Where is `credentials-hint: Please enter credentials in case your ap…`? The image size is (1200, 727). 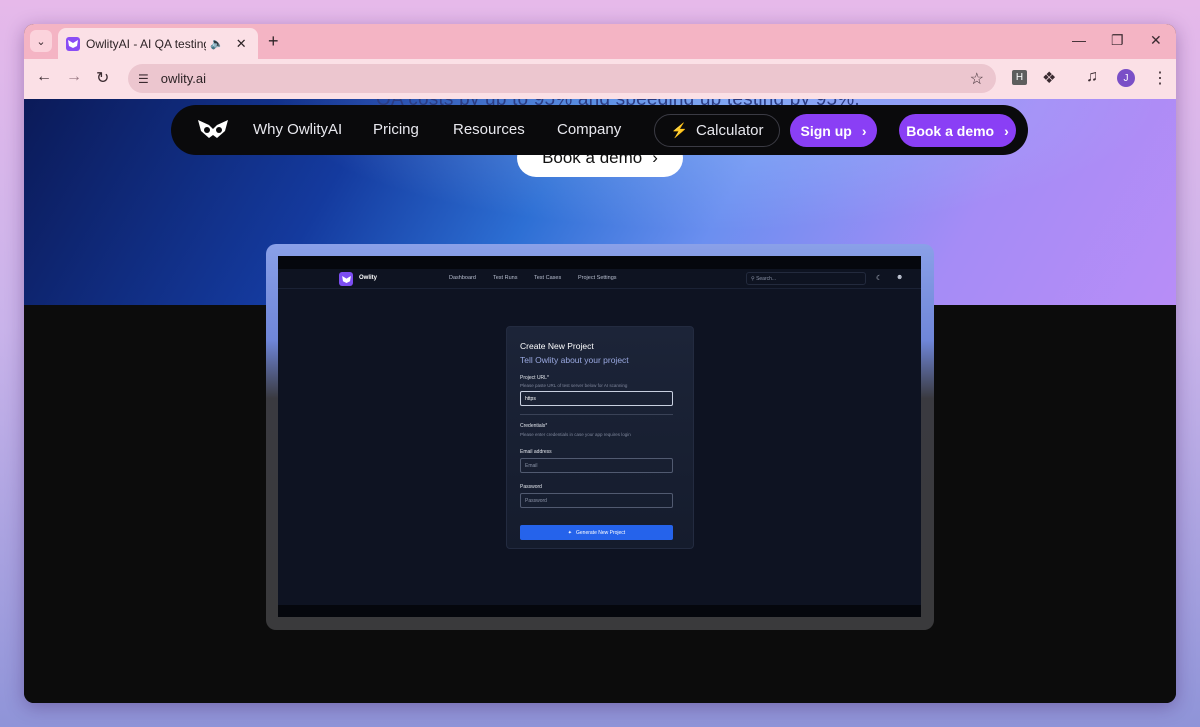 credentials-hint: Please enter credentials in case your ap… is located at coordinates (575, 434).